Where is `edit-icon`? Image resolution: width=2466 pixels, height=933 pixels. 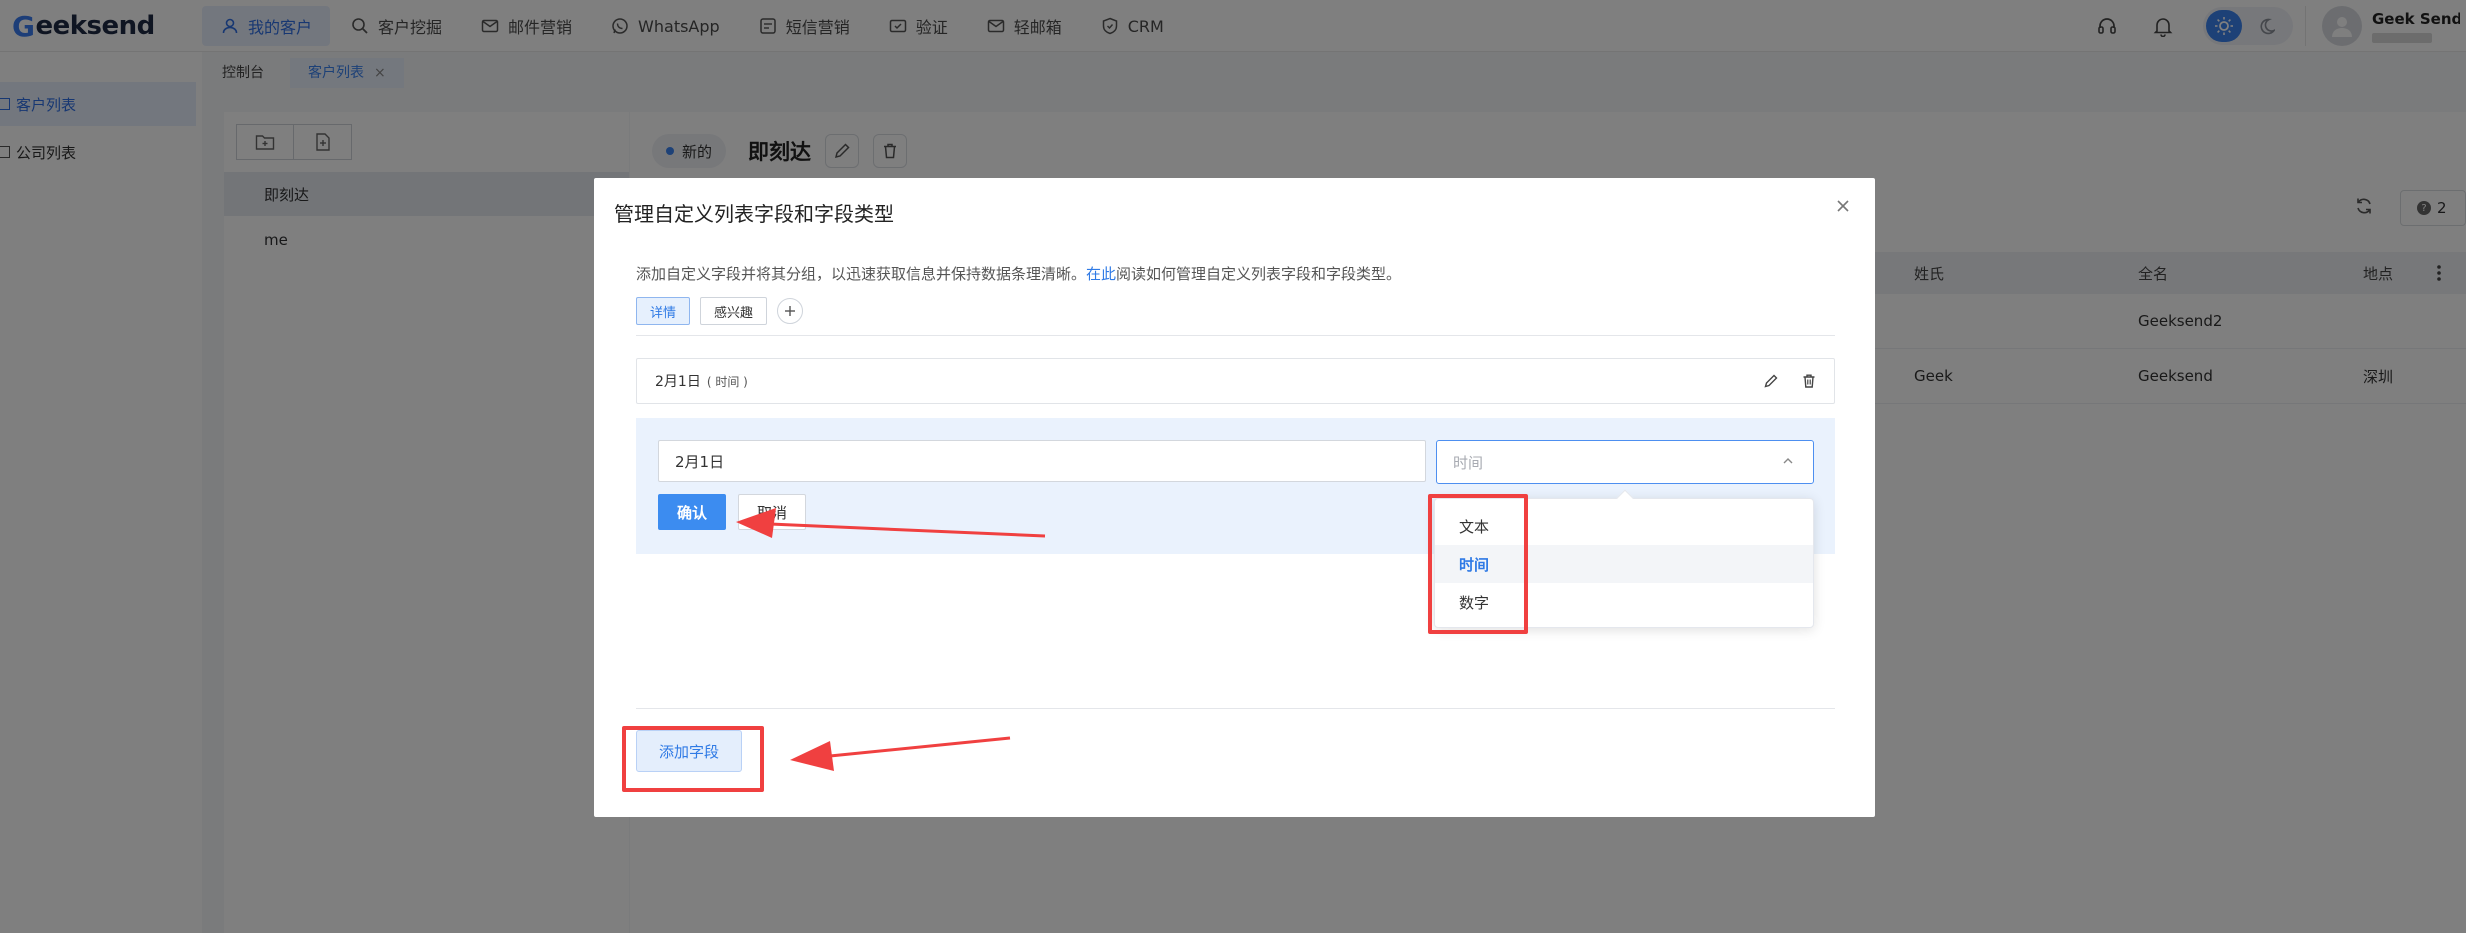
edit-icon is located at coordinates (1771, 381).